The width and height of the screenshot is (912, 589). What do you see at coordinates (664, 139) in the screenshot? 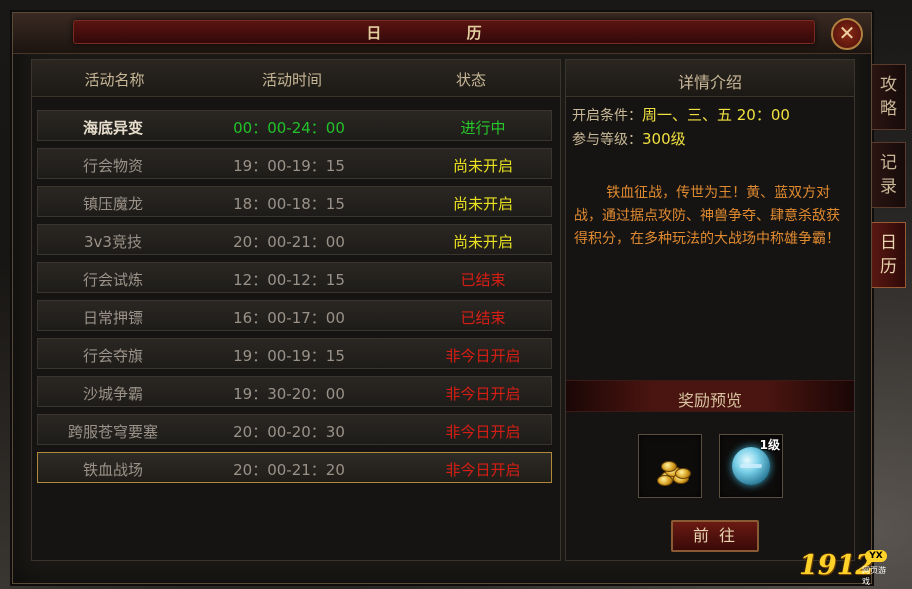
I see `level-value: 300级` at bounding box center [664, 139].